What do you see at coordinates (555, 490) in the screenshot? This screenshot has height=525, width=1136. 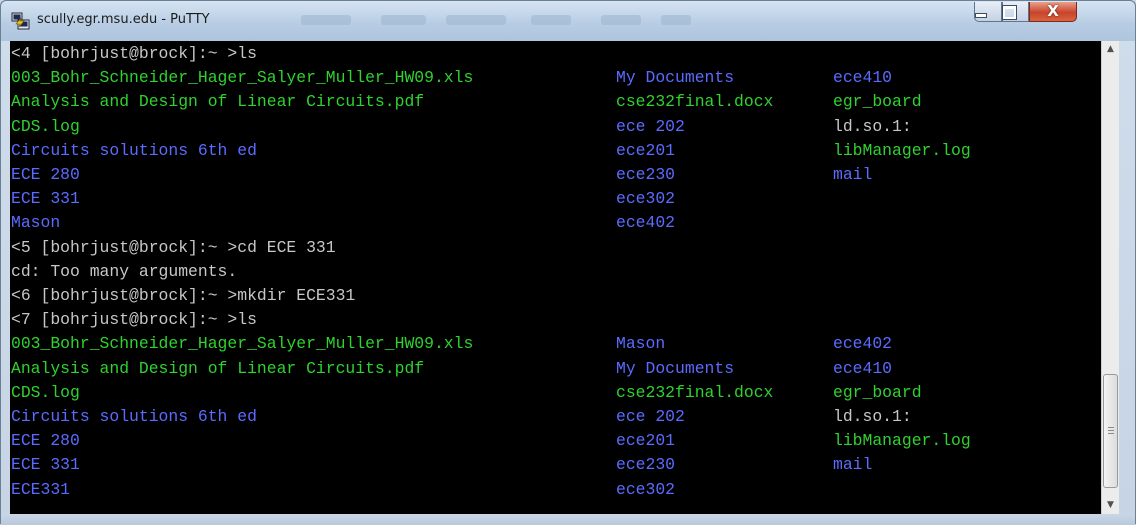 I see `terminal-line: ECE331 ece302` at bounding box center [555, 490].